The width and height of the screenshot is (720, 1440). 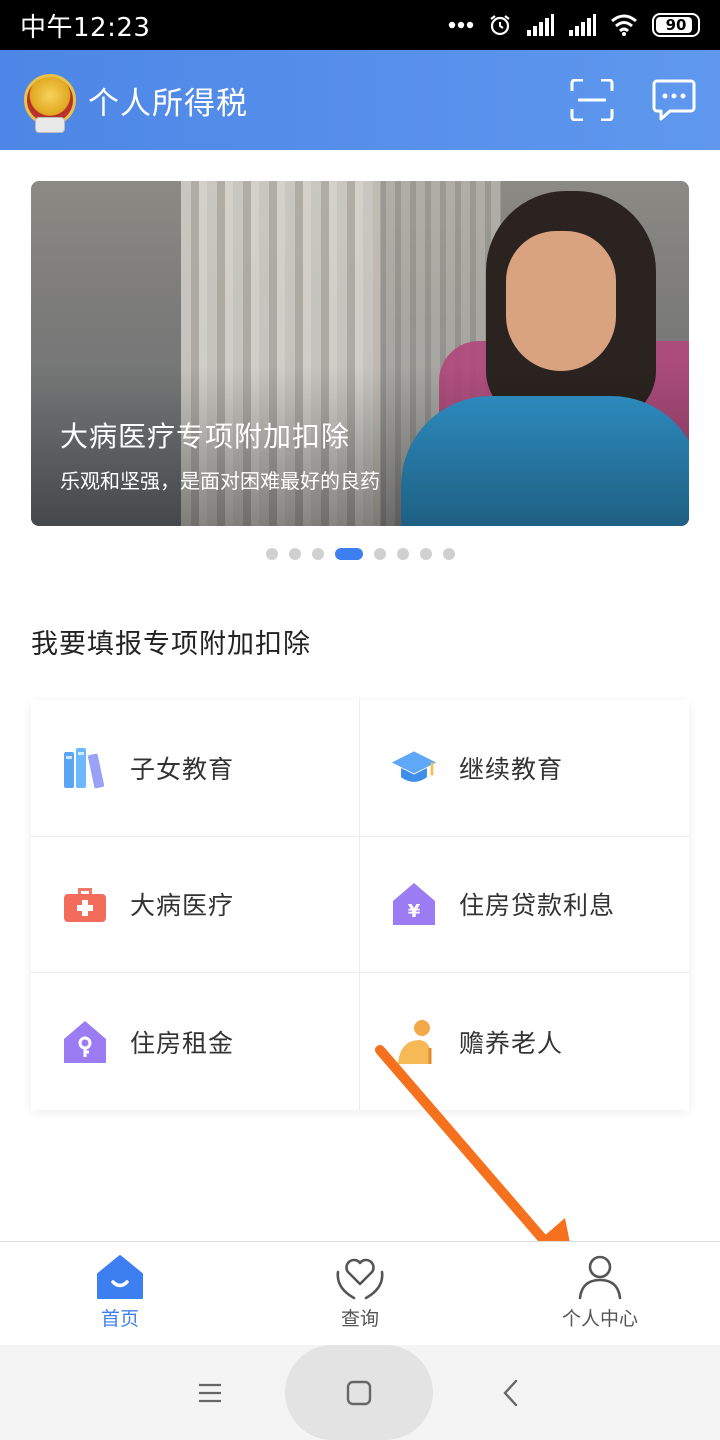 What do you see at coordinates (461, 25) in the screenshot?
I see `more-dots-icon` at bounding box center [461, 25].